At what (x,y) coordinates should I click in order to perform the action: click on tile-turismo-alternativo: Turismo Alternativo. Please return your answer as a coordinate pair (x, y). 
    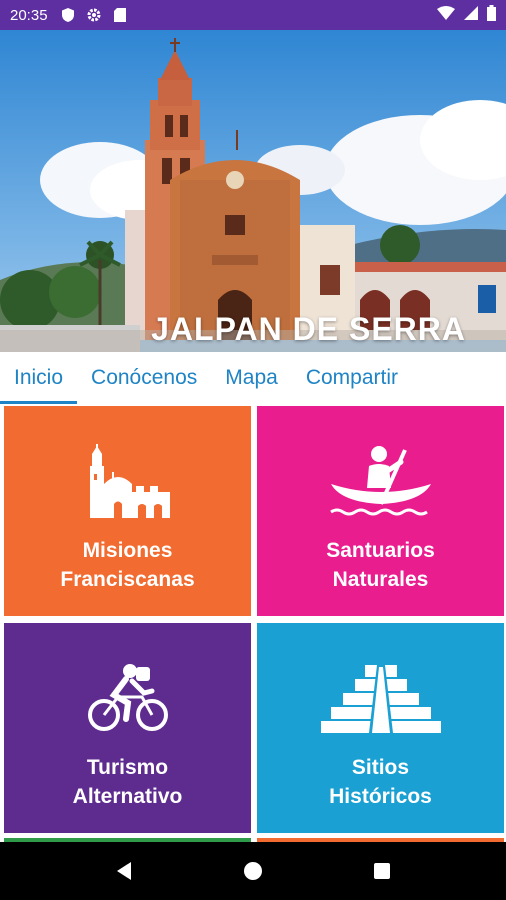
    Looking at the image, I should click on (127, 728).